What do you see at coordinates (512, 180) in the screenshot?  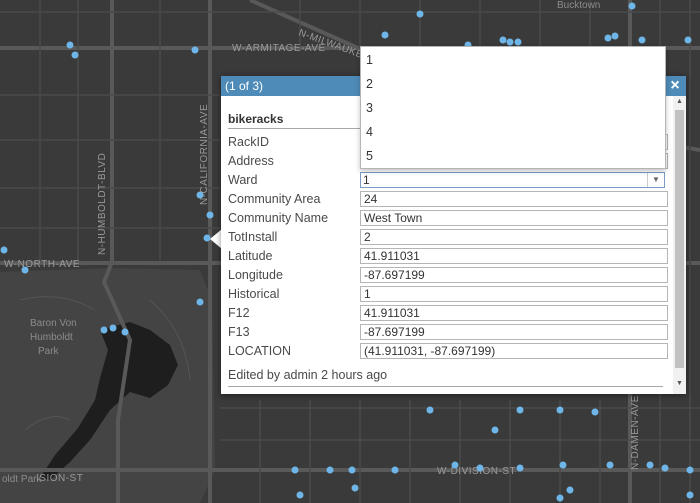 I see `ward-select: 1 ▼` at bounding box center [512, 180].